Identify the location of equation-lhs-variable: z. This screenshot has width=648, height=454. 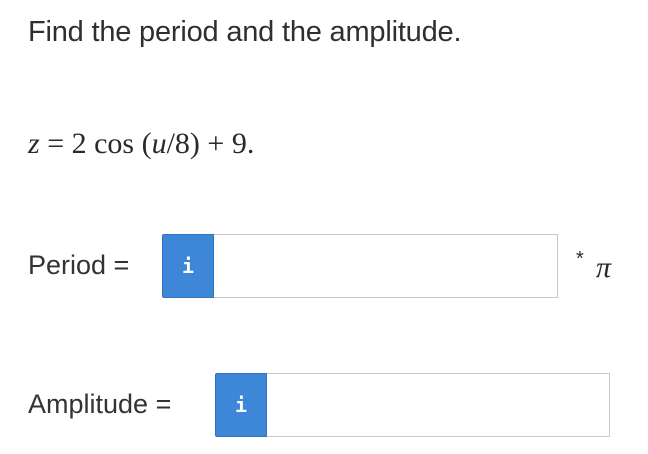
(34, 143).